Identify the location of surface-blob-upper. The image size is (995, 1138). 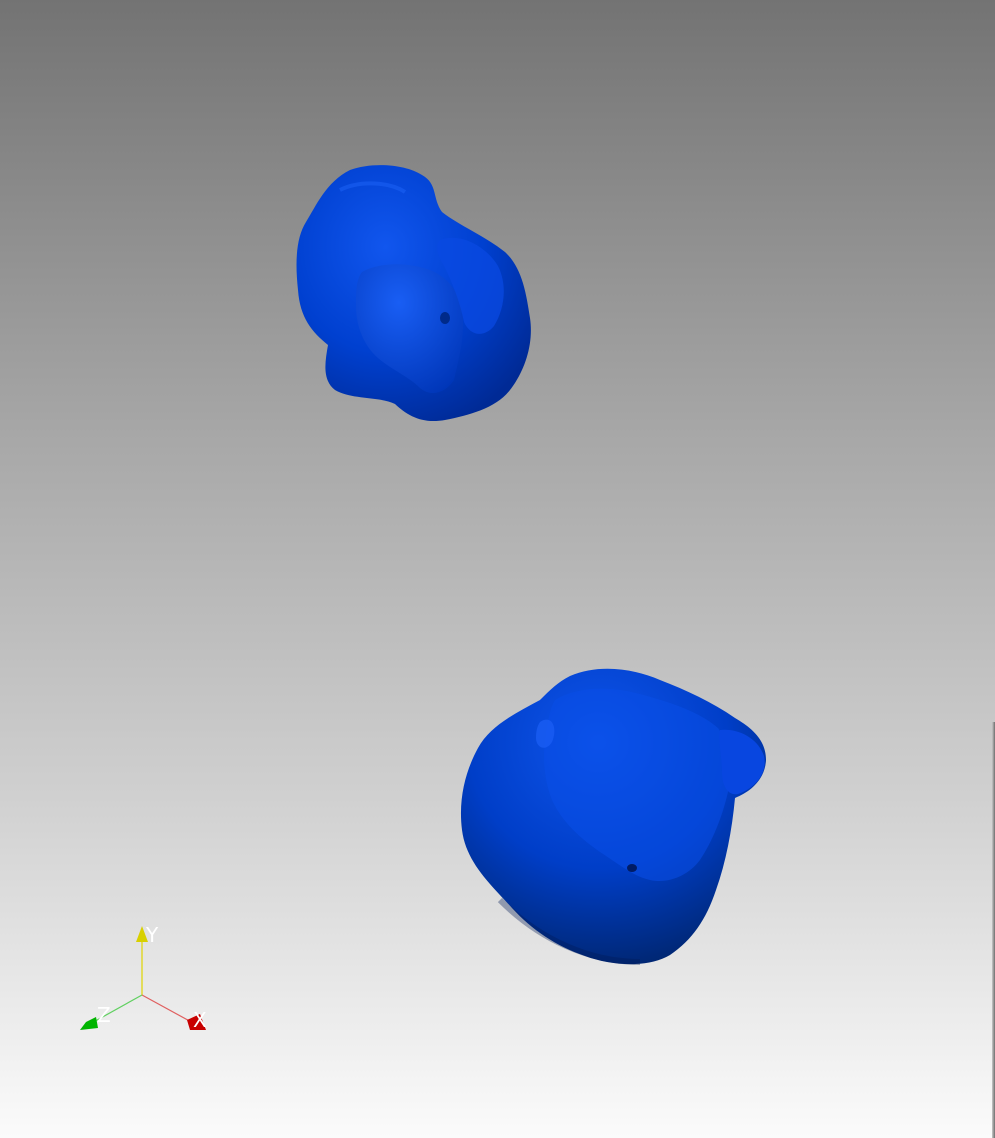
(413, 293).